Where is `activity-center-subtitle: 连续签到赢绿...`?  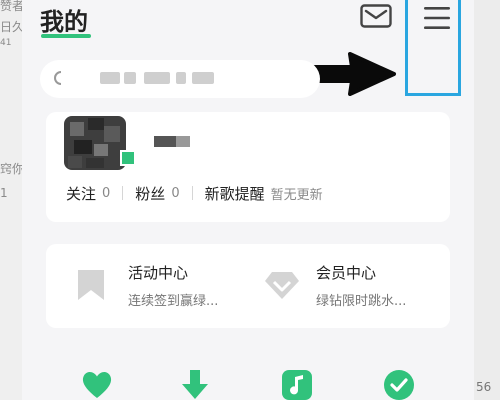 activity-center-subtitle: 连续签到赢绿... is located at coordinates (173, 301).